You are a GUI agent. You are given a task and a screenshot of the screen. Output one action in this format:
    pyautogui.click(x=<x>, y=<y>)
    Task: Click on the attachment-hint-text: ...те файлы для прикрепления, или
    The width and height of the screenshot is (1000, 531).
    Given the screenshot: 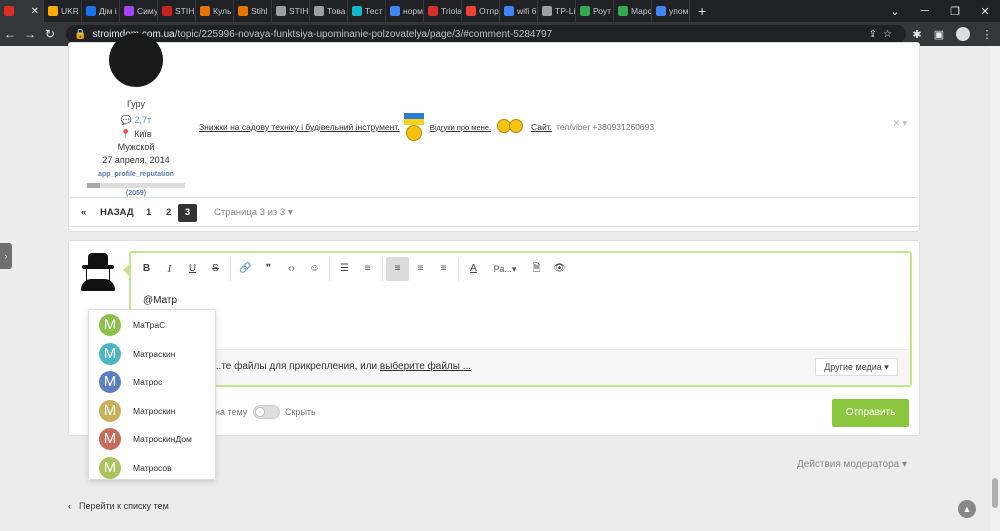 What is the action you would take?
    pyautogui.click(x=296, y=366)
    